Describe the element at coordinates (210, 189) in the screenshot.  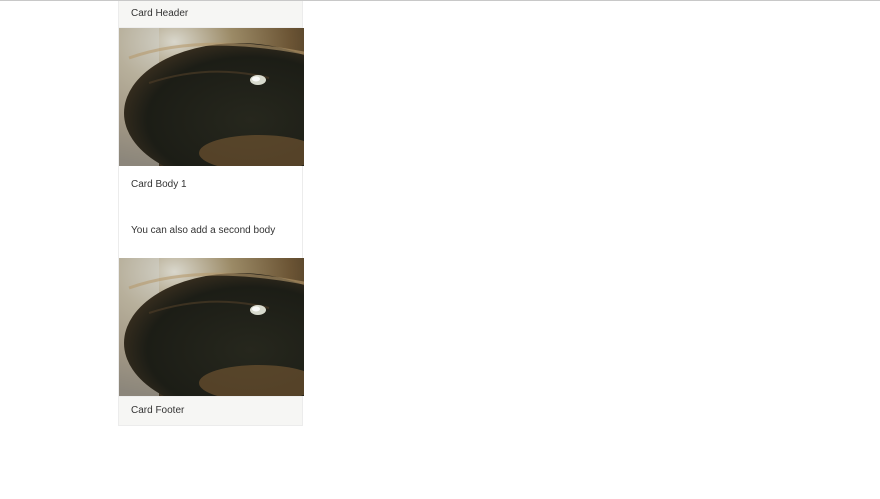
I see `card-body-1: Card Body 1` at that location.